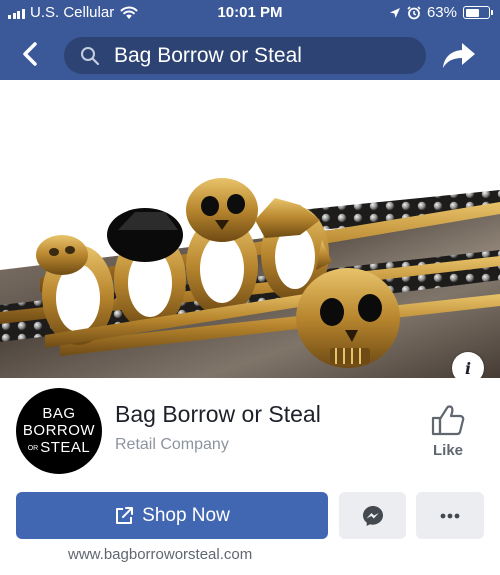 The height and width of the screenshot is (575, 500). I want to click on logo-line-3: OR STEAL, so click(59, 447).